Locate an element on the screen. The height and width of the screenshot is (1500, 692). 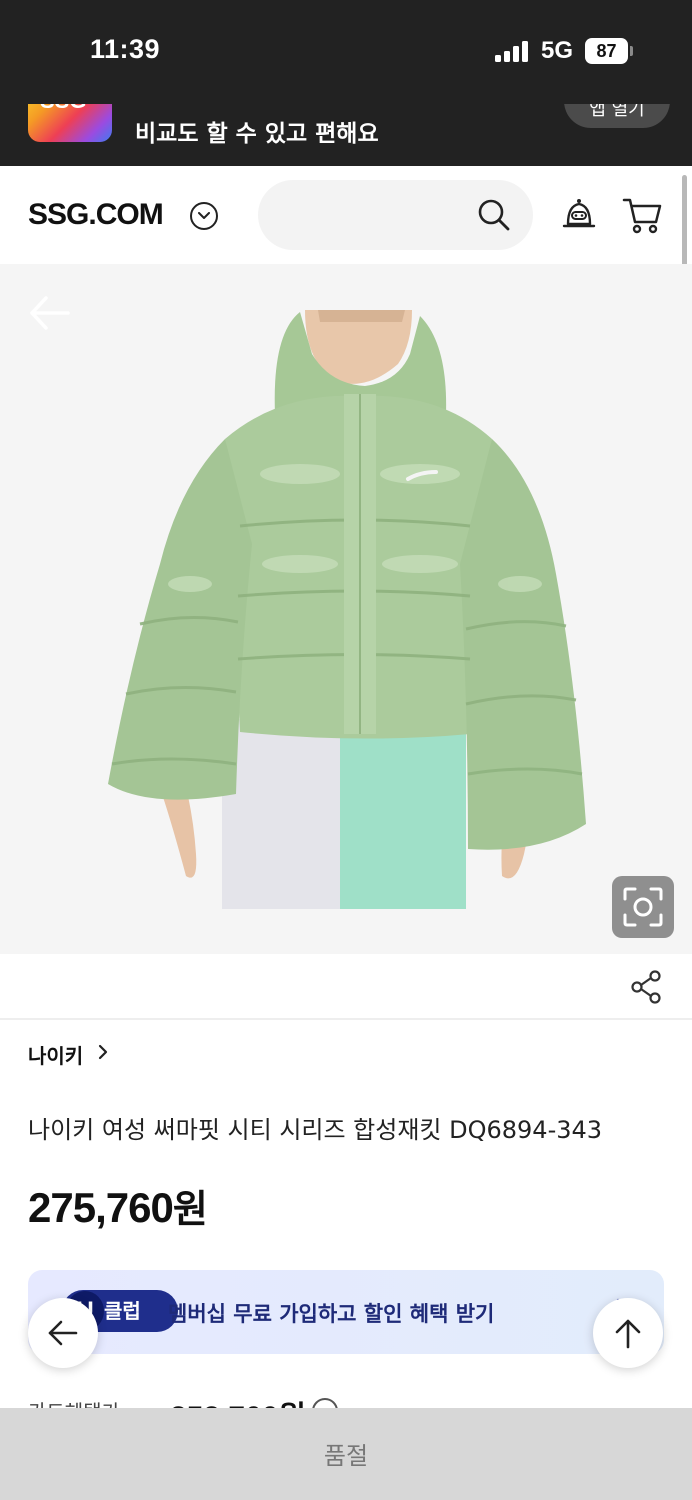
signal-icon is located at coordinates (513, 51).